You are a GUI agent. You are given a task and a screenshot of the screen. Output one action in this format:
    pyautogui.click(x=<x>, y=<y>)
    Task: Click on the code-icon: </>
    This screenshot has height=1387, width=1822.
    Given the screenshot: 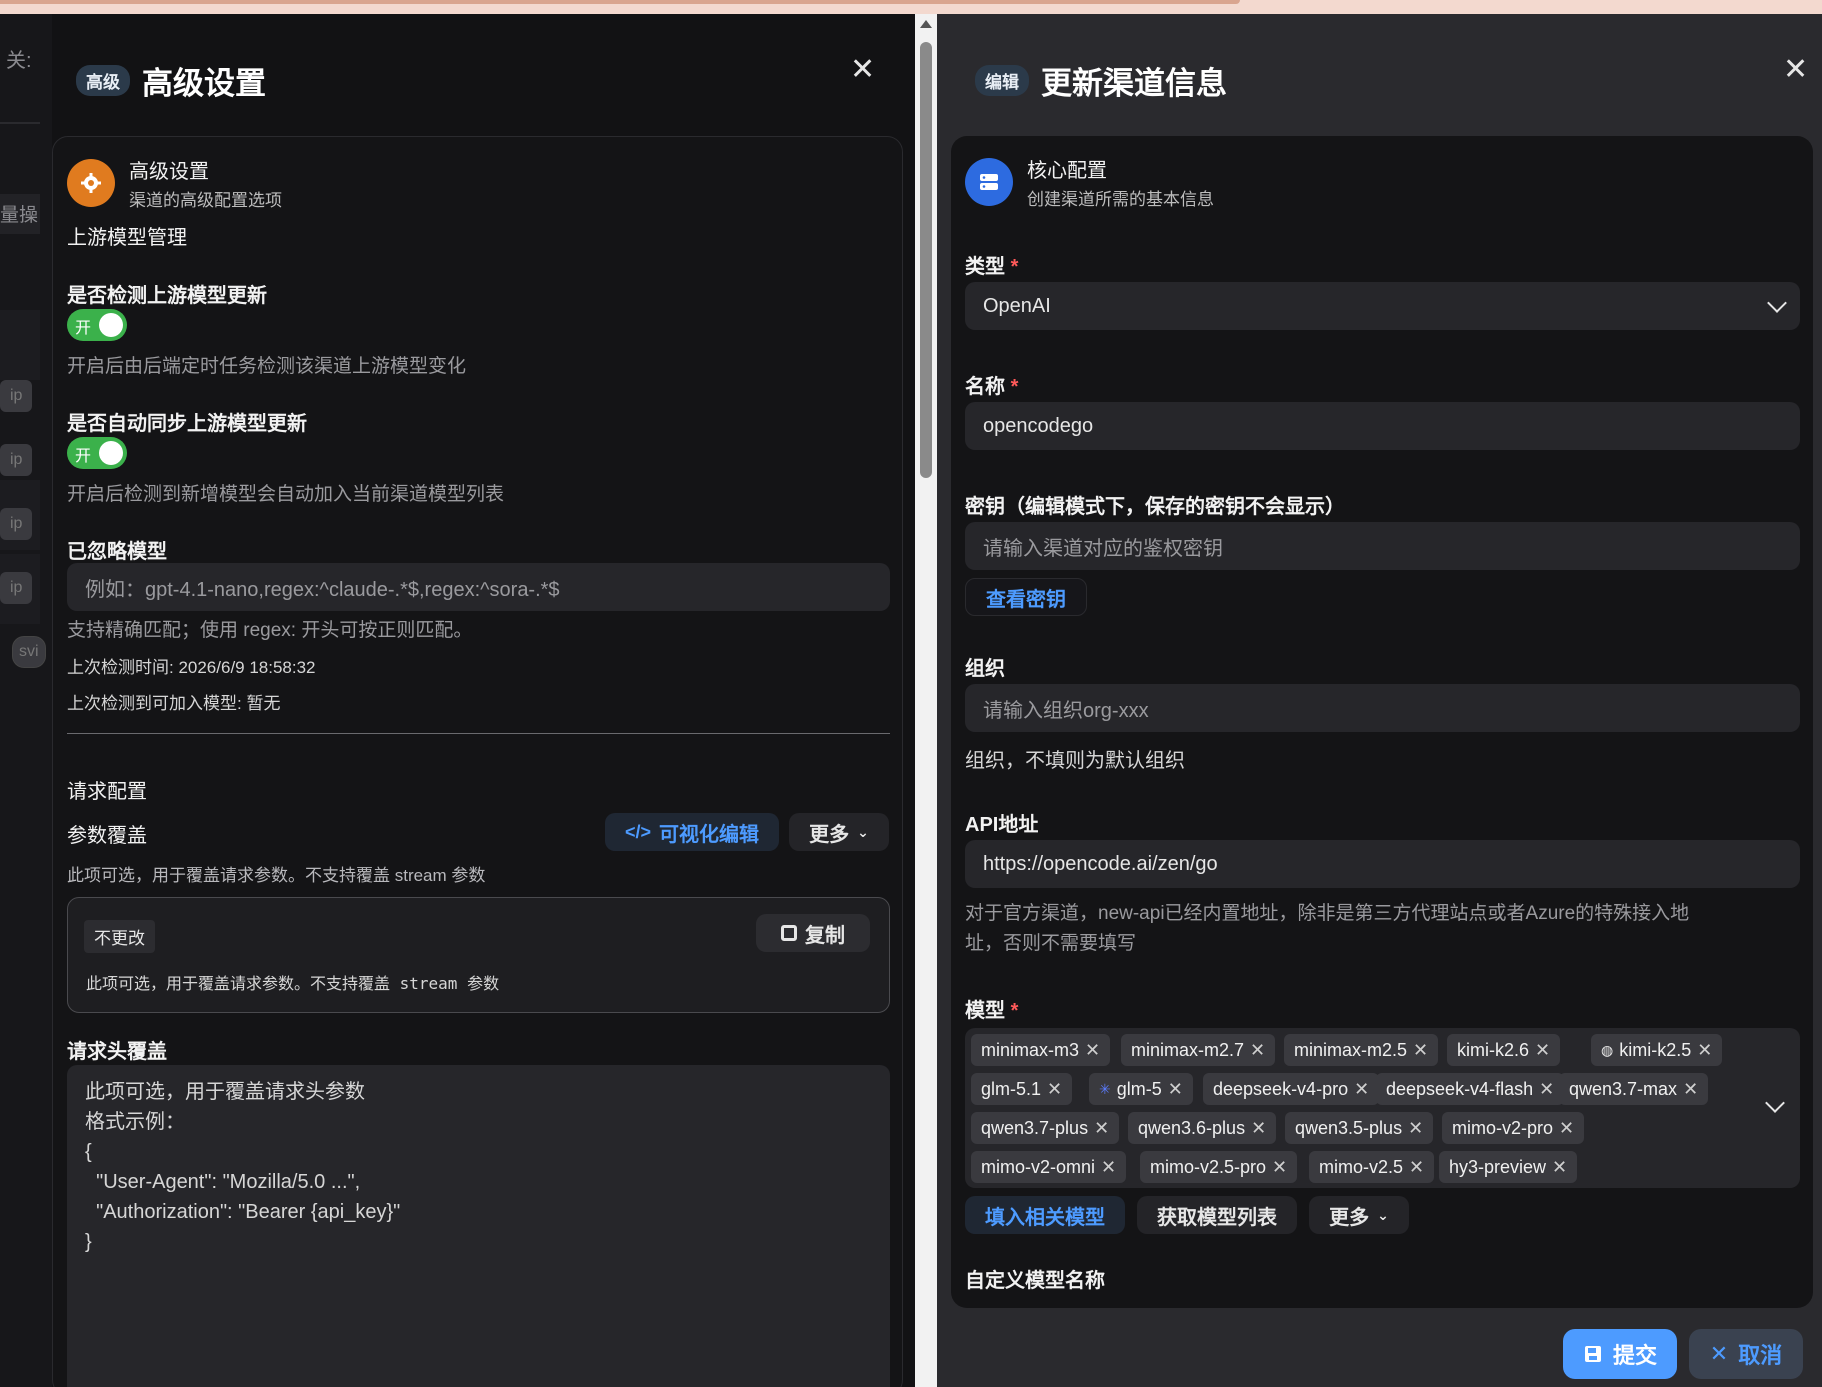 What is the action you would take?
    pyautogui.click(x=638, y=831)
    